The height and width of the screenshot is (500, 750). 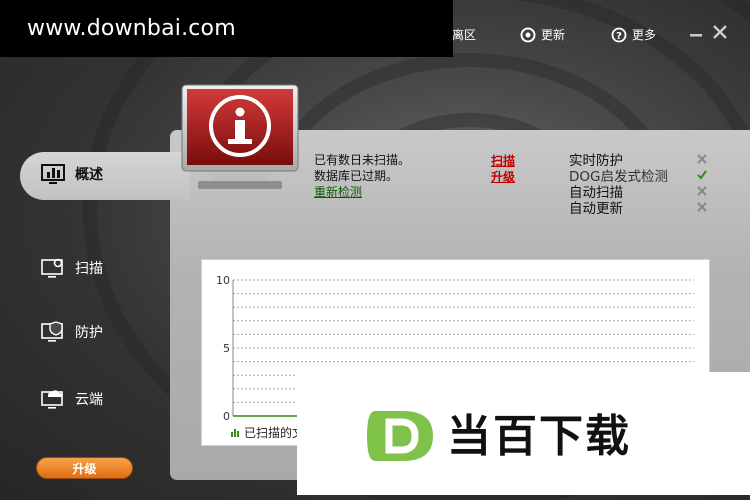 What do you see at coordinates (89, 333) in the screenshot?
I see `sidebar-item-label: 防护` at bounding box center [89, 333].